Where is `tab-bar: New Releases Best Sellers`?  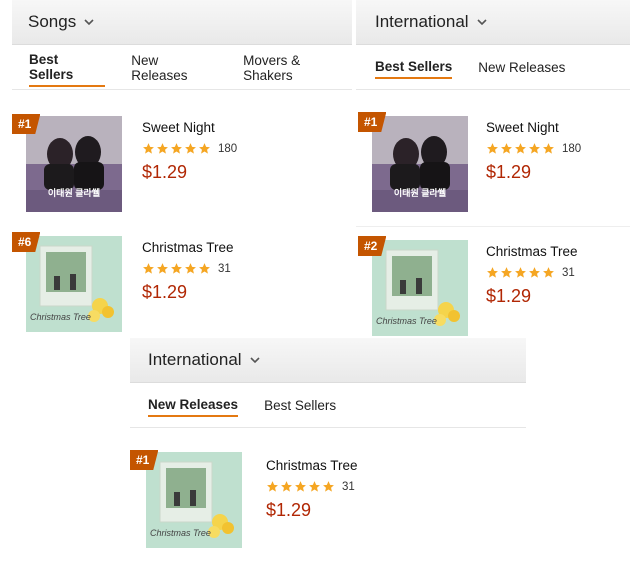 tab-bar: New Releases Best Sellers is located at coordinates (328, 405).